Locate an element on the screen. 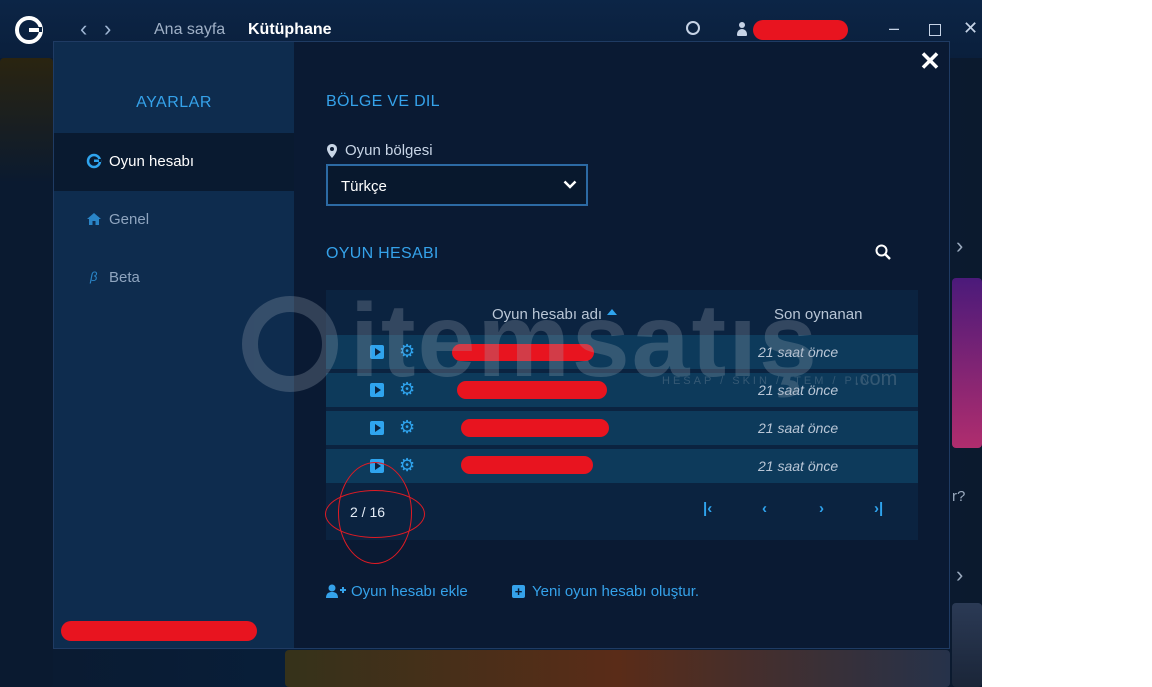 This screenshot has height=687, width=1152. logo-icon is located at coordinates (29, 30).